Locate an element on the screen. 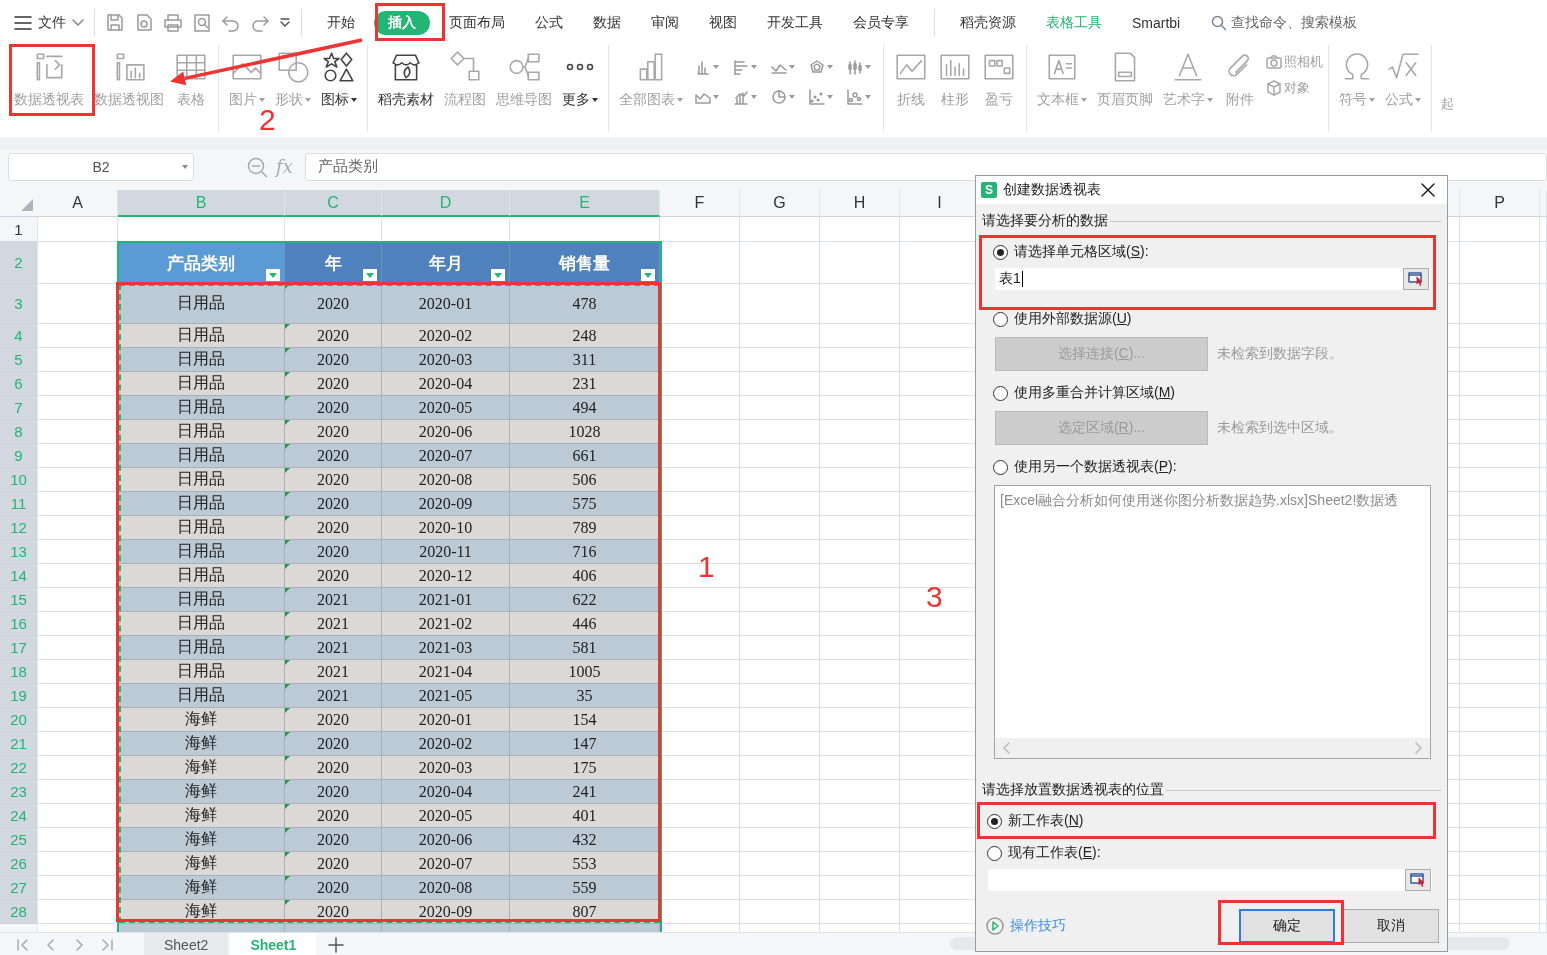 Image resolution: width=1547 pixels, height=955 pixels. row-header: 5 is located at coordinates (19, 360).